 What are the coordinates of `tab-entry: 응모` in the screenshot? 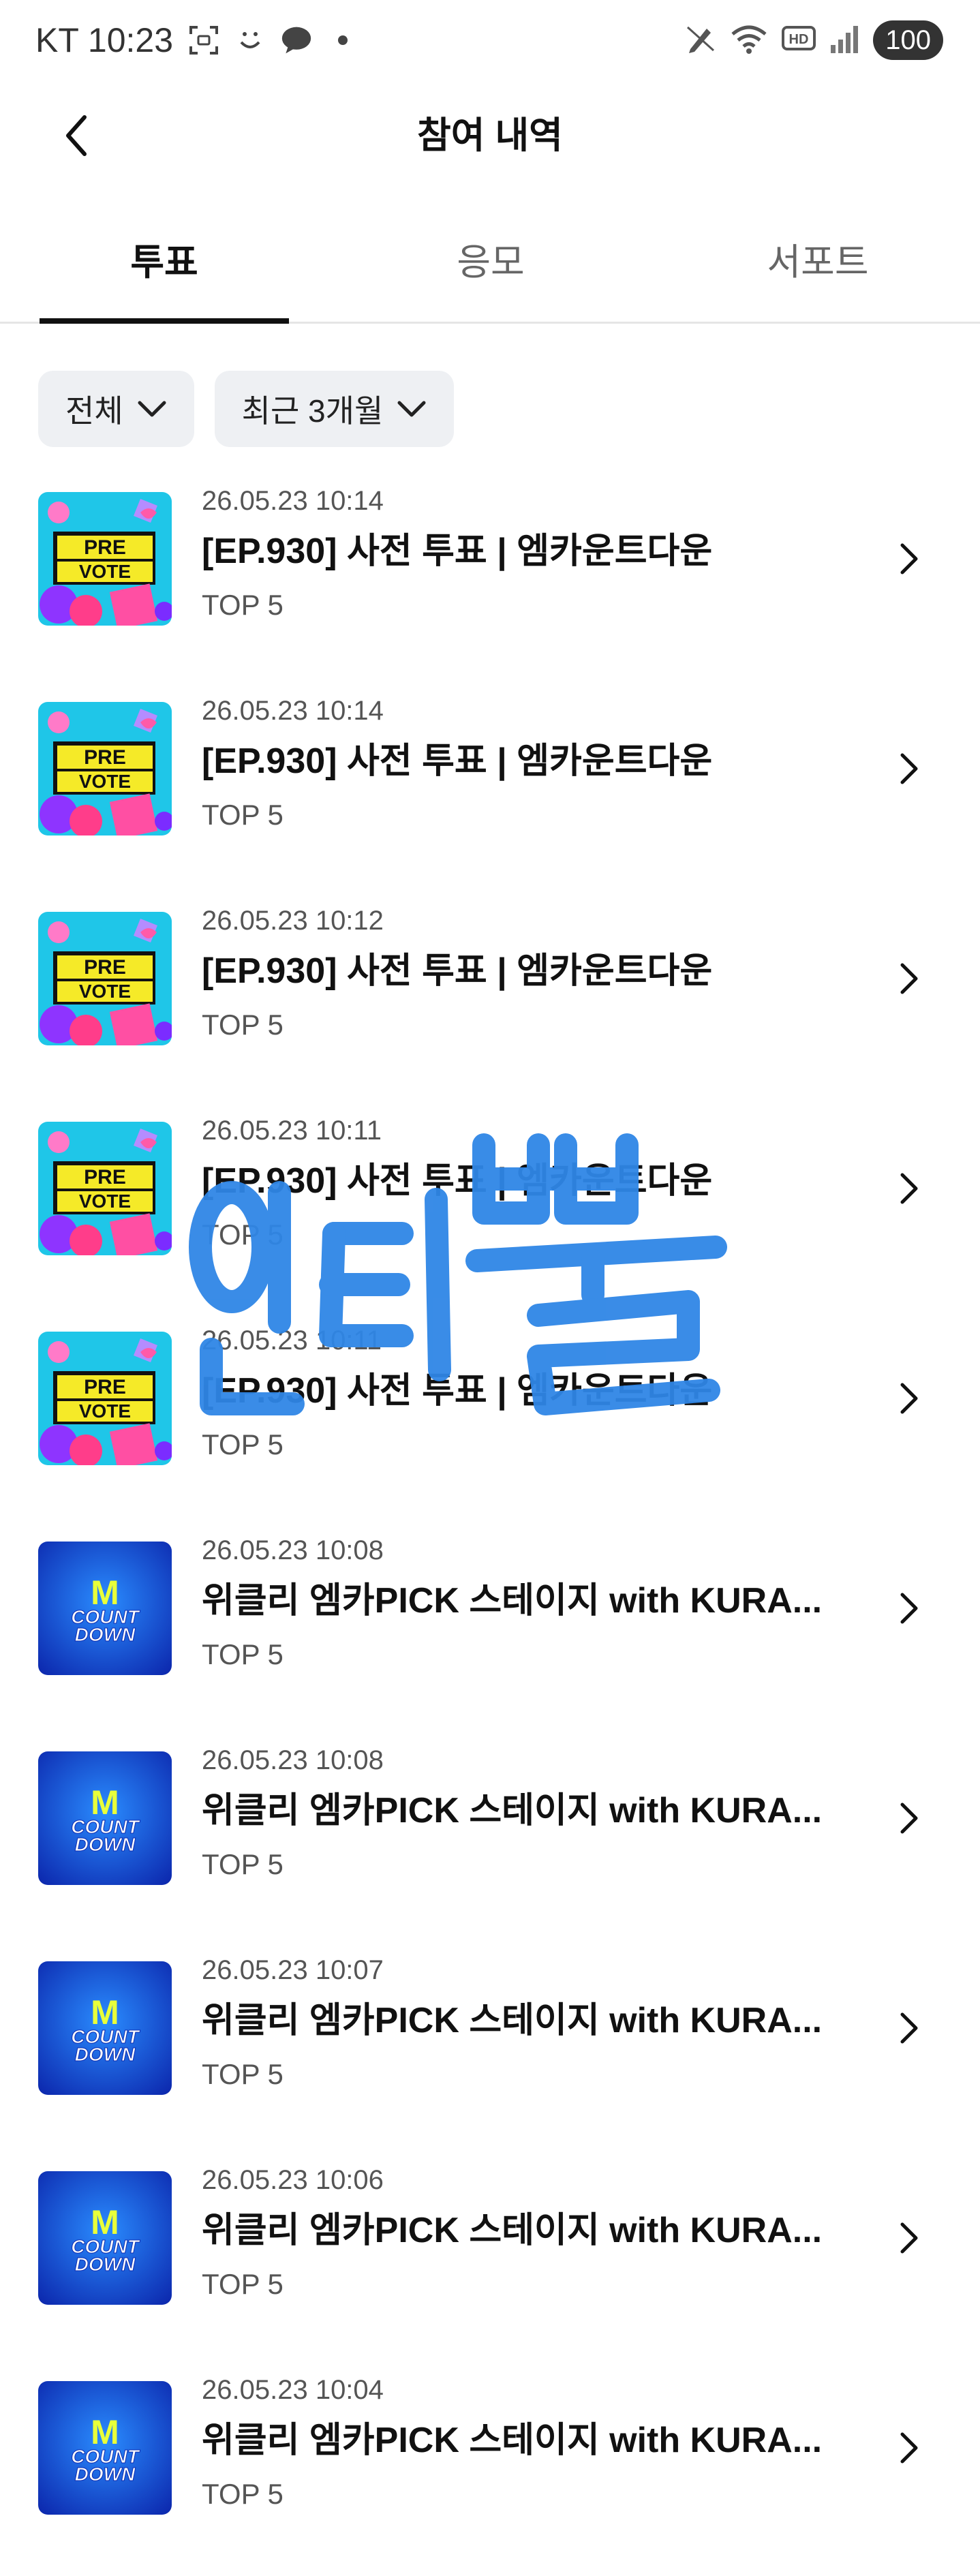 It's located at (491, 262).